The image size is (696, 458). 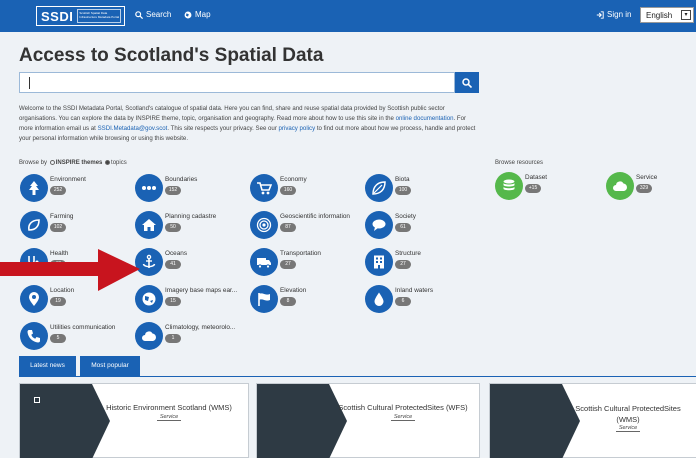 What do you see at coordinates (264, 299) in the screenshot?
I see `flag-icon` at bounding box center [264, 299].